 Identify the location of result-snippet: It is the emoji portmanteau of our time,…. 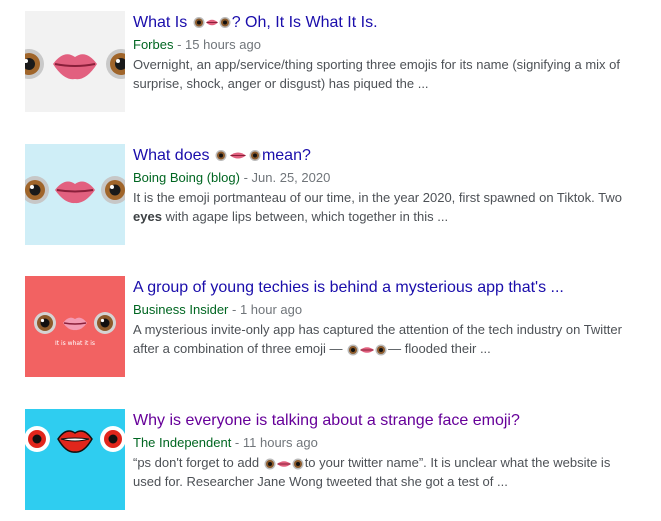
(377, 207).